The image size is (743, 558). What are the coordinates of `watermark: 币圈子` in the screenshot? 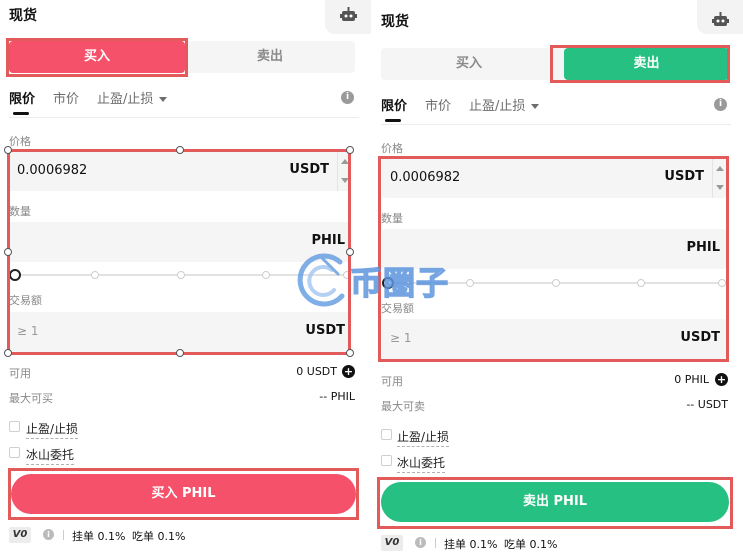 It's located at (372, 280).